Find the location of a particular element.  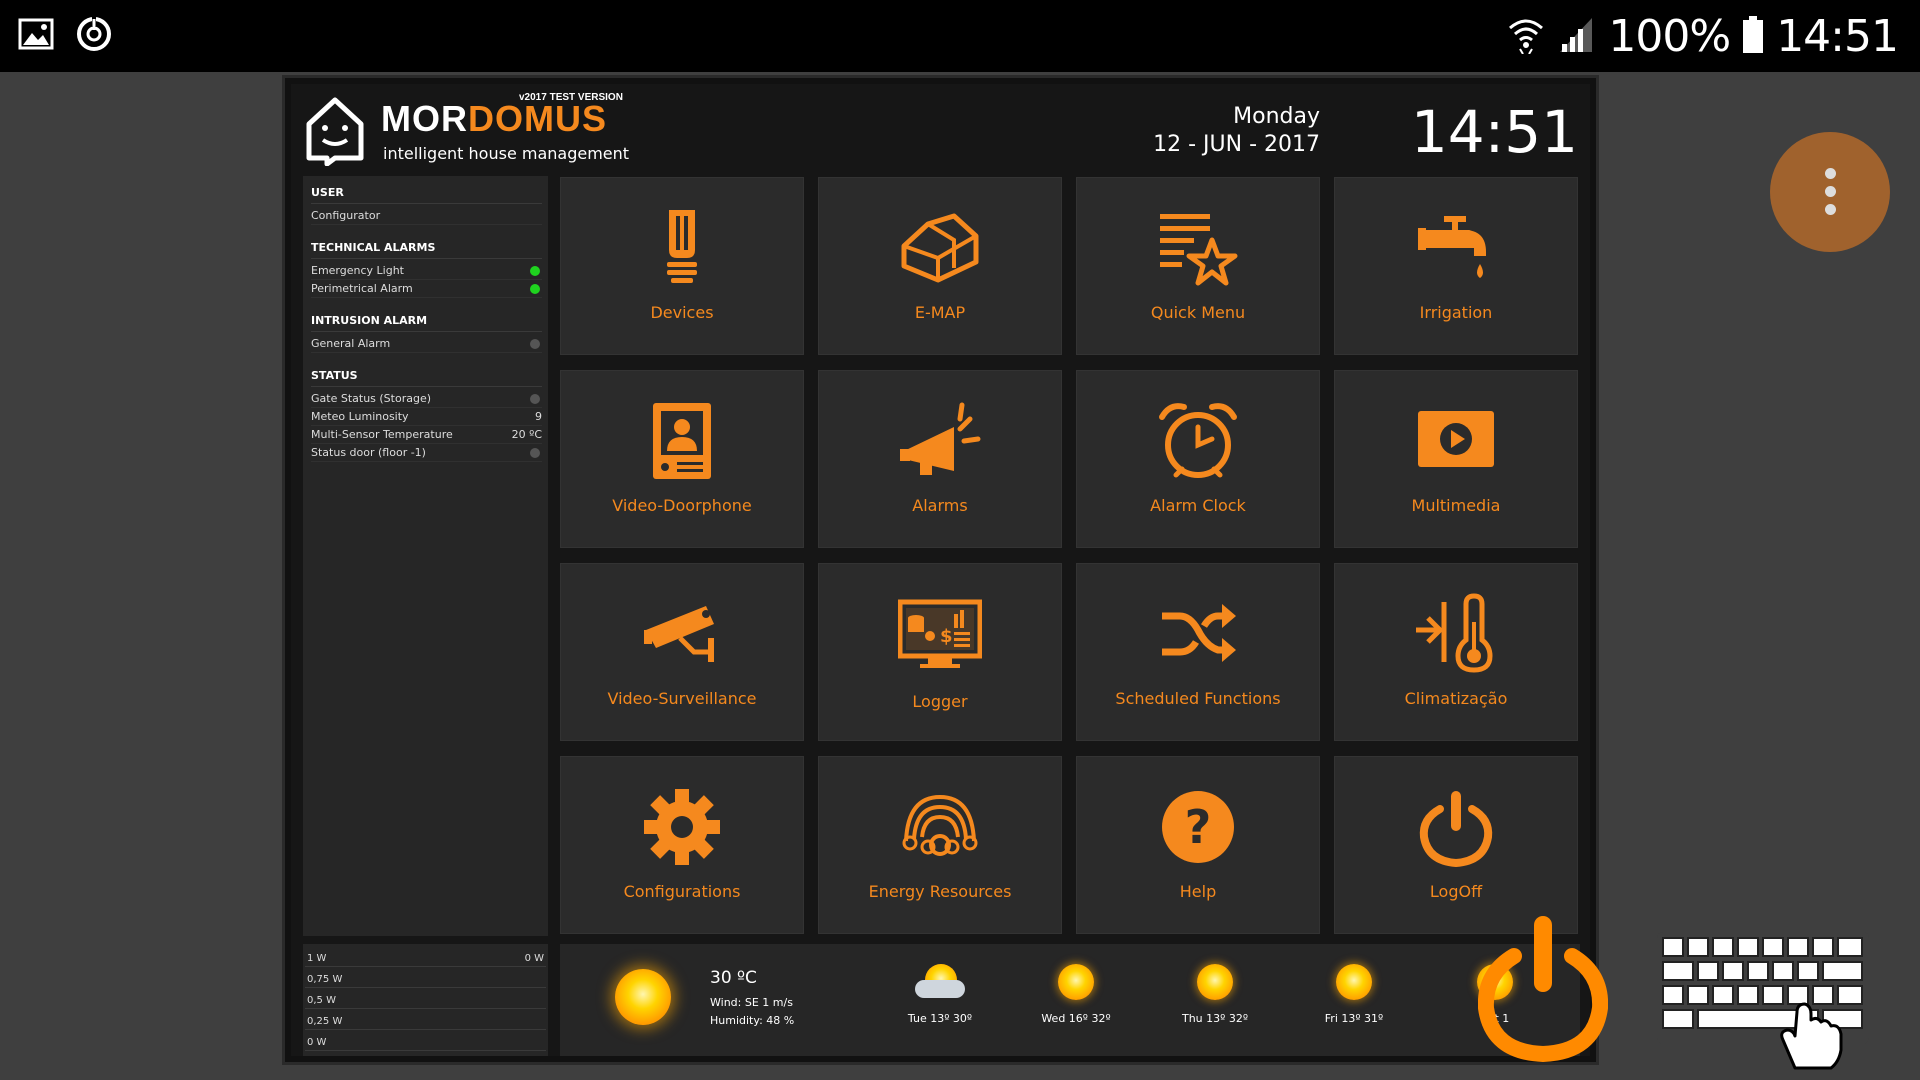

status-indicator-green is located at coordinates (535, 288).